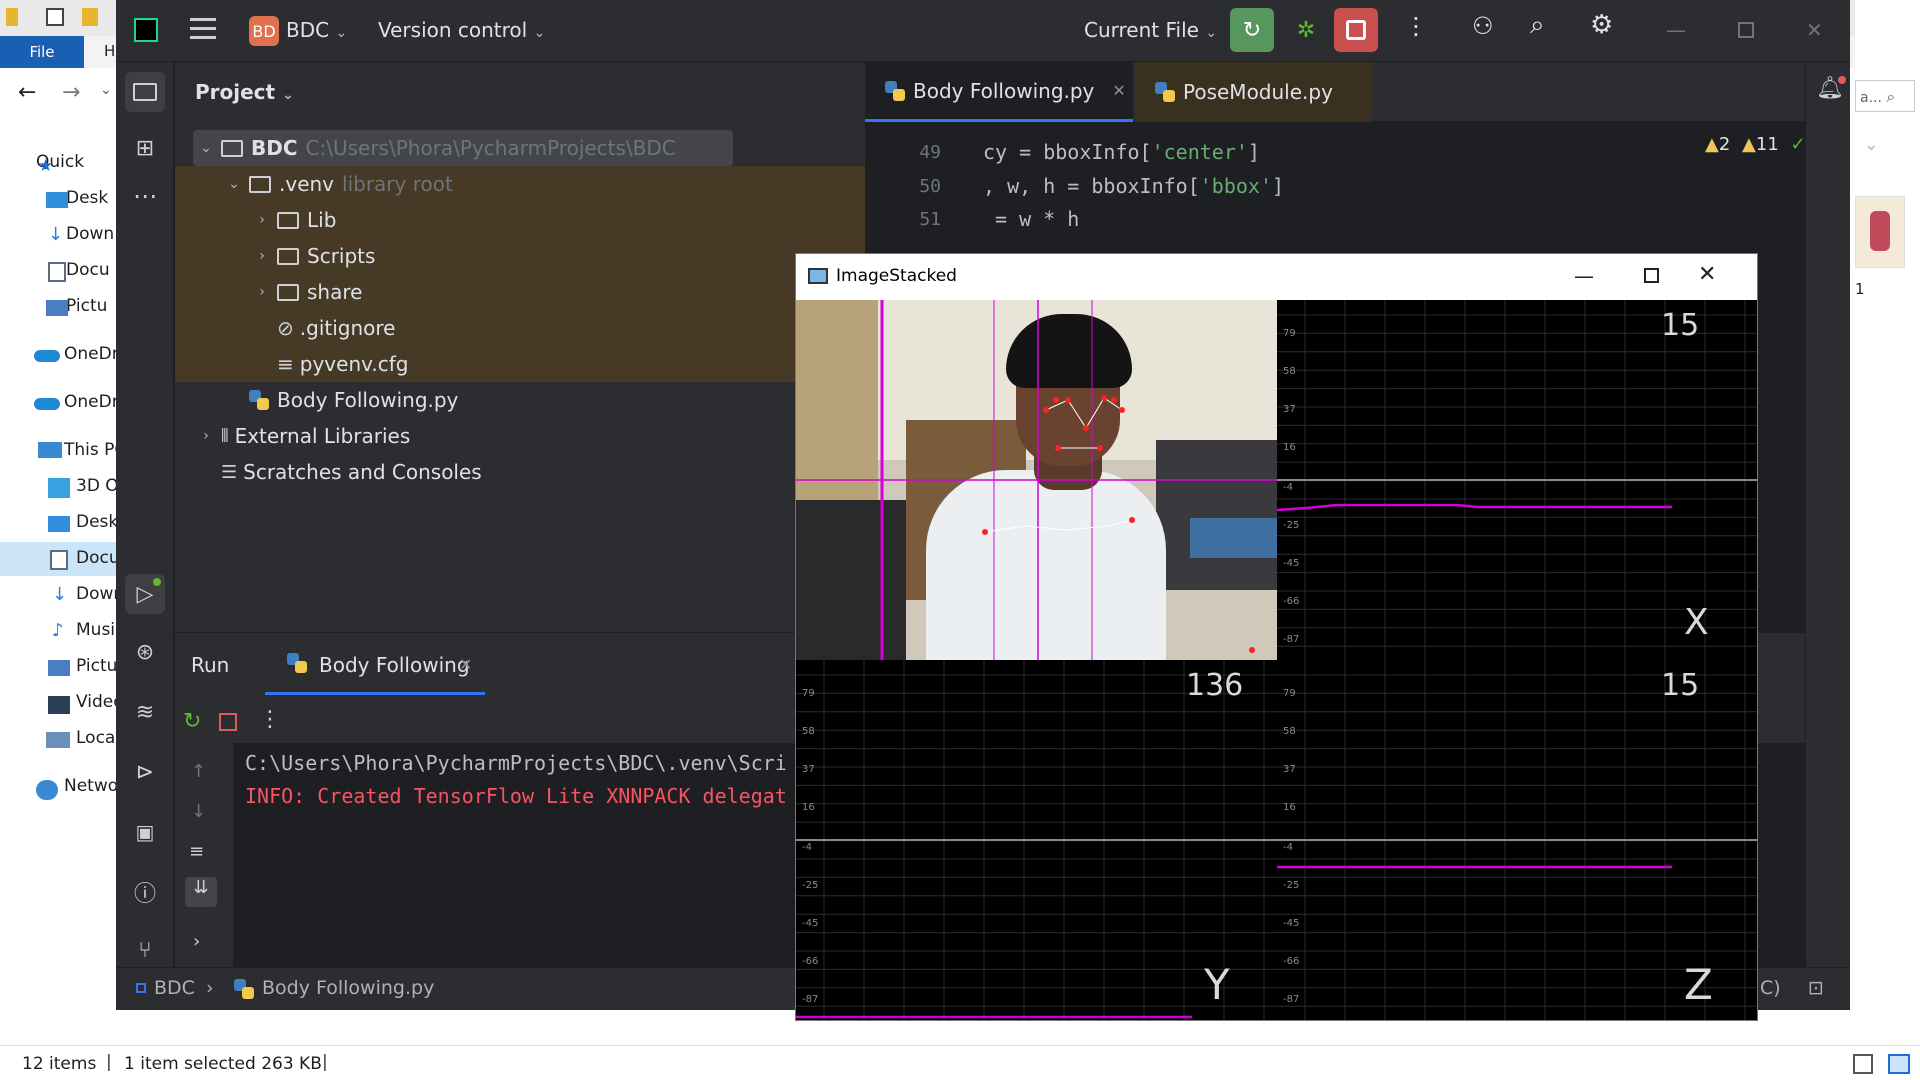 Image resolution: width=1920 pixels, height=1080 pixels. What do you see at coordinates (203, 29) in the screenshot?
I see `main-menu-icon` at bounding box center [203, 29].